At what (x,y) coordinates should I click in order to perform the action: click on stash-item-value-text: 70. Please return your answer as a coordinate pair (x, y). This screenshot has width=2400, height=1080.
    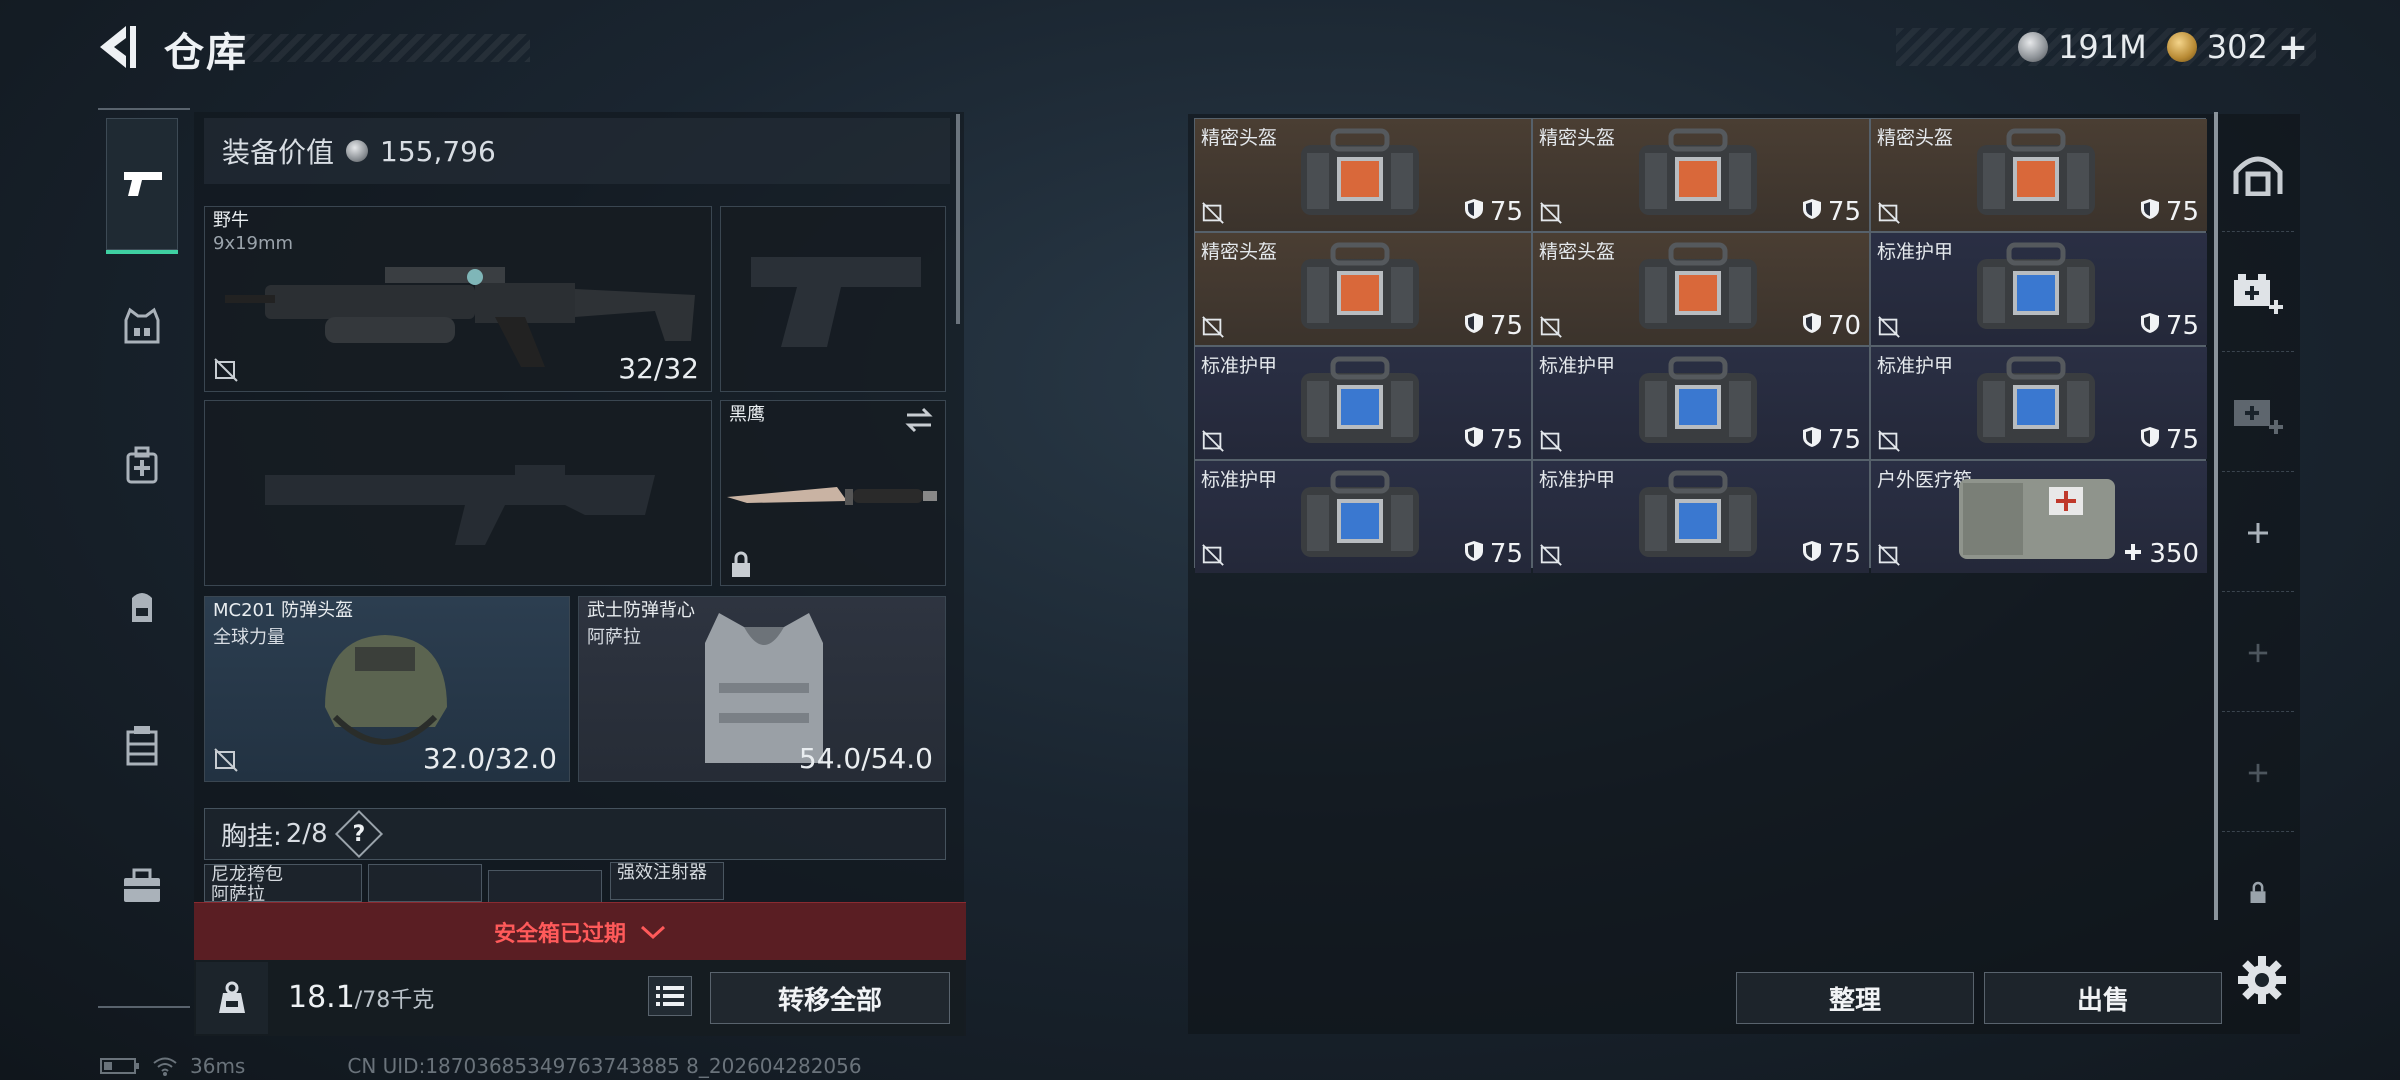
    Looking at the image, I should click on (1844, 326).